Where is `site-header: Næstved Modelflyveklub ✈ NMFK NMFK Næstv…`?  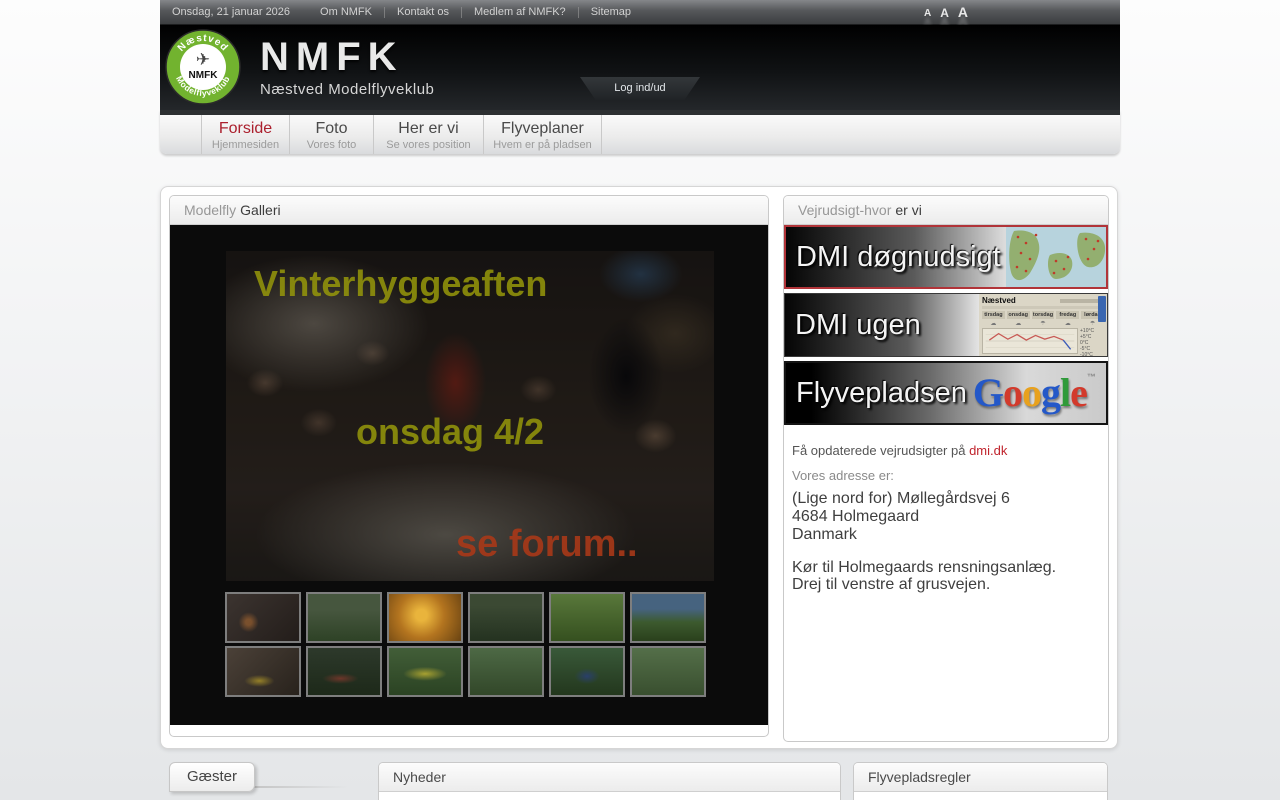
site-header: Næstved Modelflyveklub ✈ NMFK NMFK Næstv… is located at coordinates (640, 67).